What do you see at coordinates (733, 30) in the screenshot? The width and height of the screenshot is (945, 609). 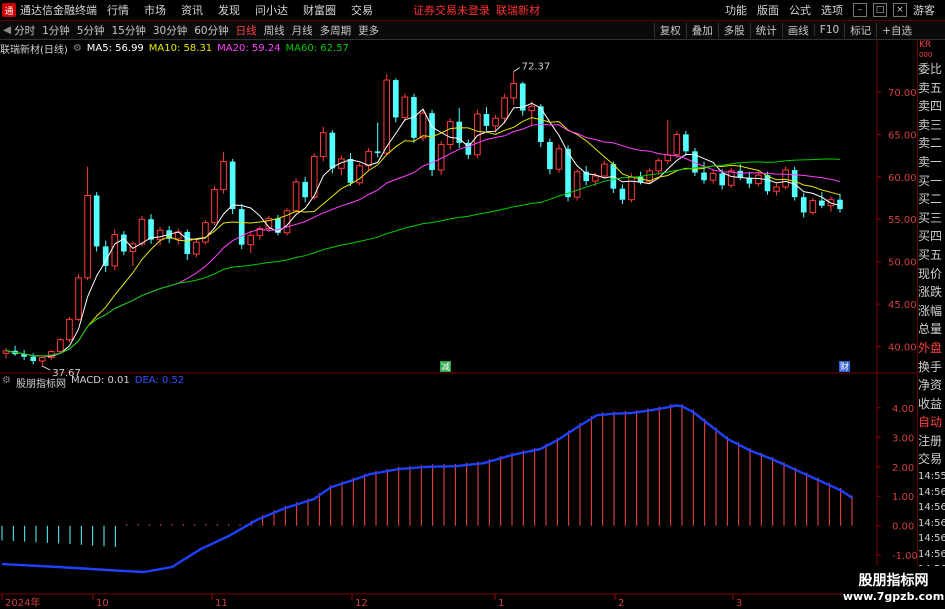 I see `tool-duogu: 多股` at bounding box center [733, 30].